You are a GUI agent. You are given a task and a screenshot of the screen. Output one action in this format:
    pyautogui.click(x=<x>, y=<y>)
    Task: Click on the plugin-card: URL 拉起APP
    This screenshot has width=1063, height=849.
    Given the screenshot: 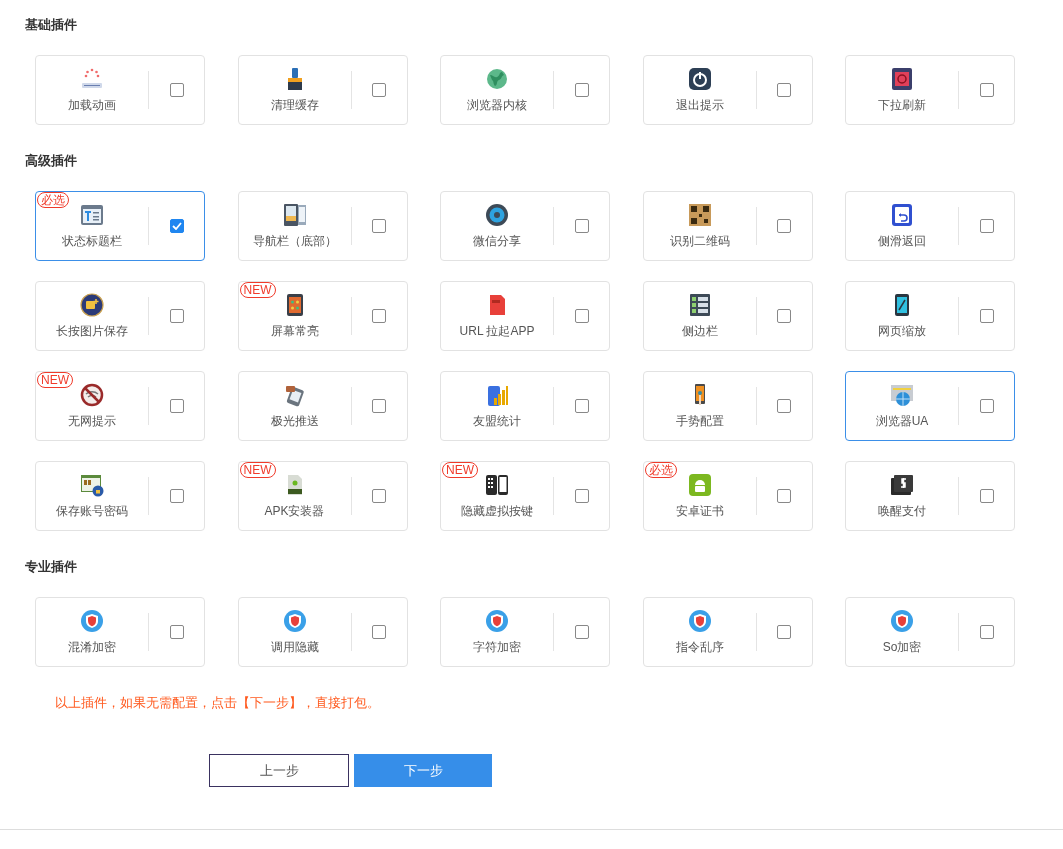 What is the action you would take?
    pyautogui.click(x=525, y=316)
    